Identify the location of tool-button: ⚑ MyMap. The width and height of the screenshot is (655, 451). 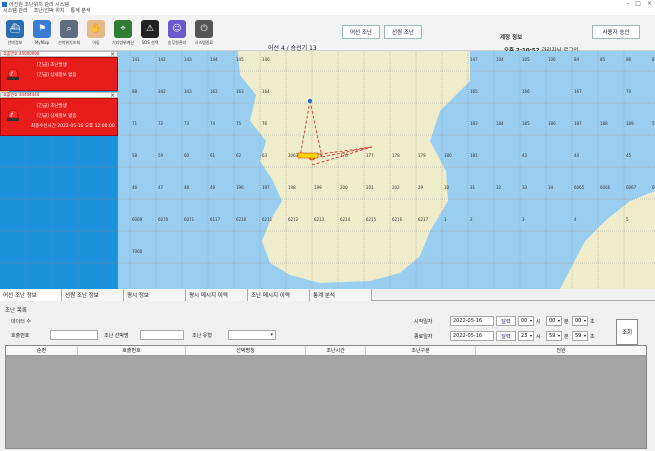
(42, 33).